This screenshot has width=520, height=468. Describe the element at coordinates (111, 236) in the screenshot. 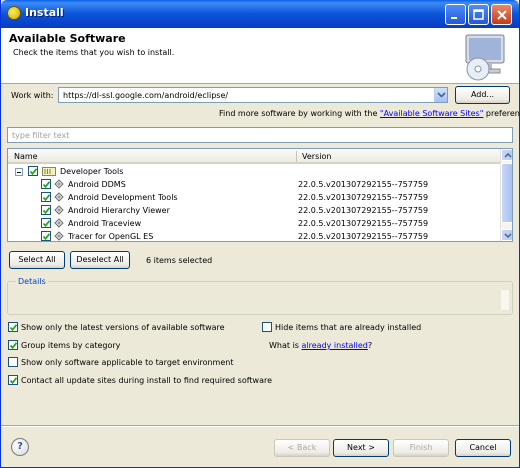

I see `item-name: Tracer for OpenGL ES` at that location.